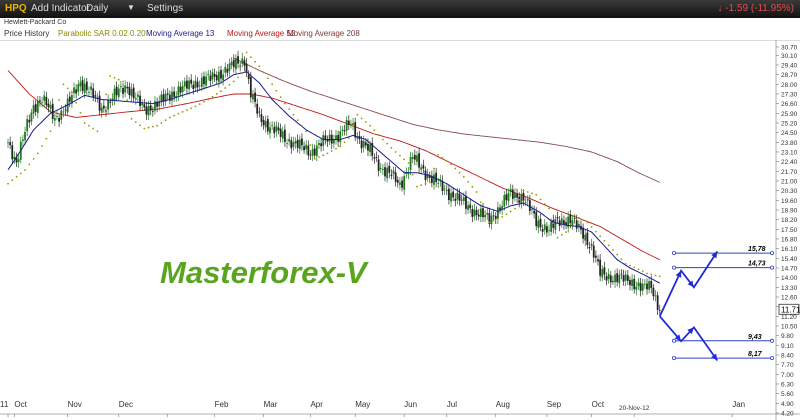  I want to click on x-tick-label: Jun, so click(410, 404).